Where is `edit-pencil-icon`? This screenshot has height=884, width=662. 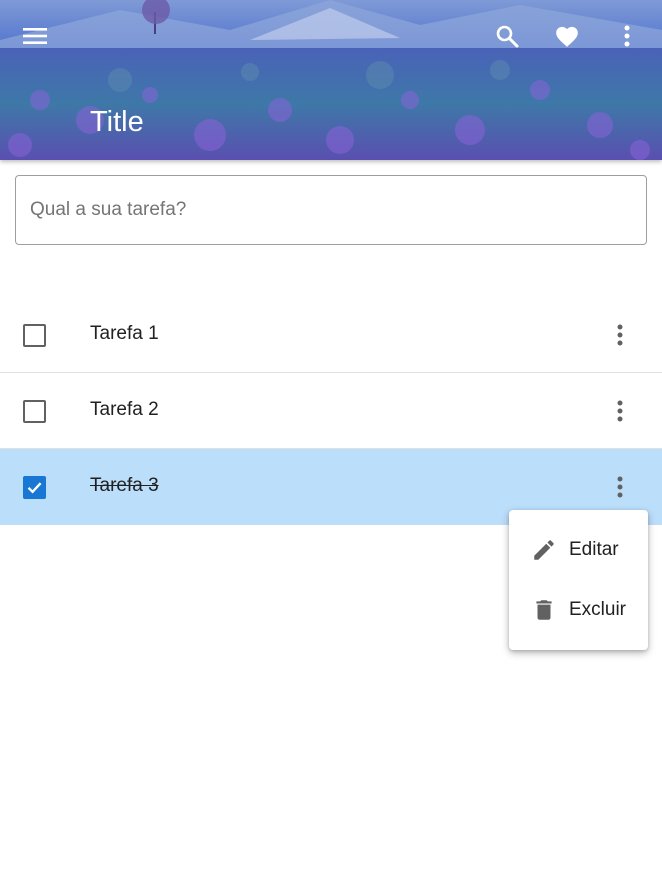
edit-pencil-icon is located at coordinates (544, 550).